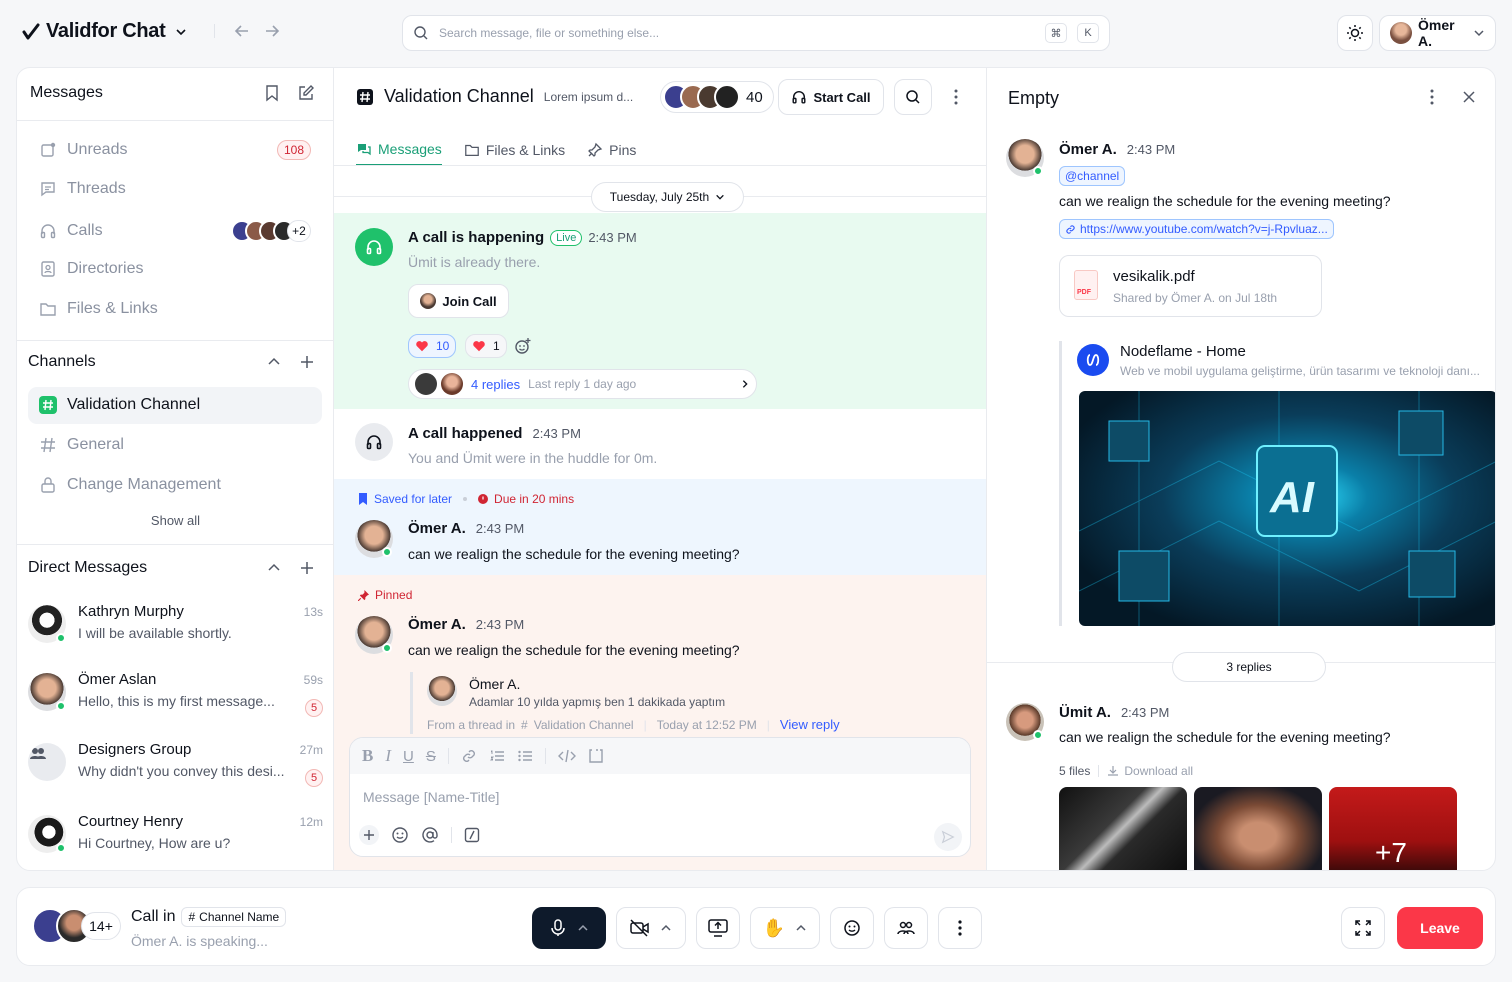 Image resolution: width=1512 pixels, height=982 pixels. What do you see at coordinates (717, 97) in the screenshot?
I see `members-button: 40` at bounding box center [717, 97].